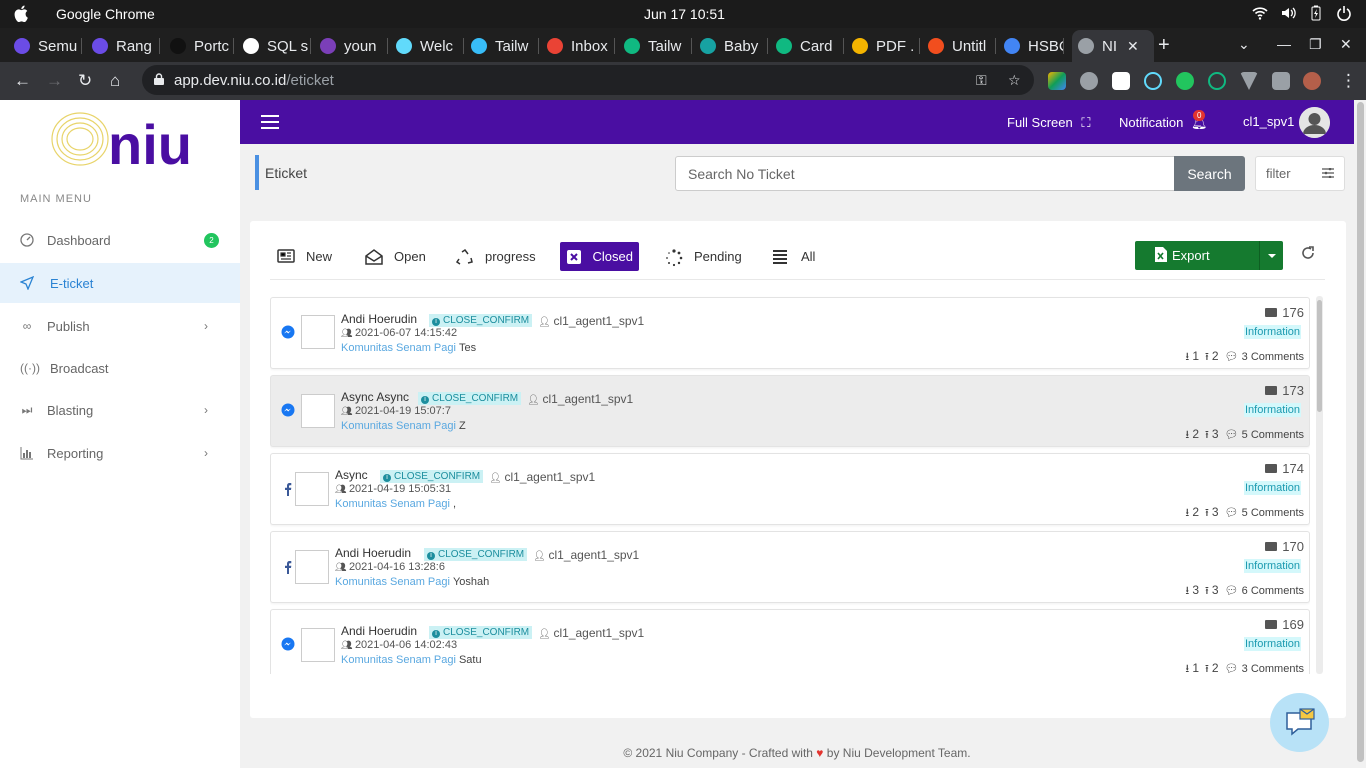 This screenshot has width=1366, height=768. I want to click on export-button: Export, so click(1209, 255).